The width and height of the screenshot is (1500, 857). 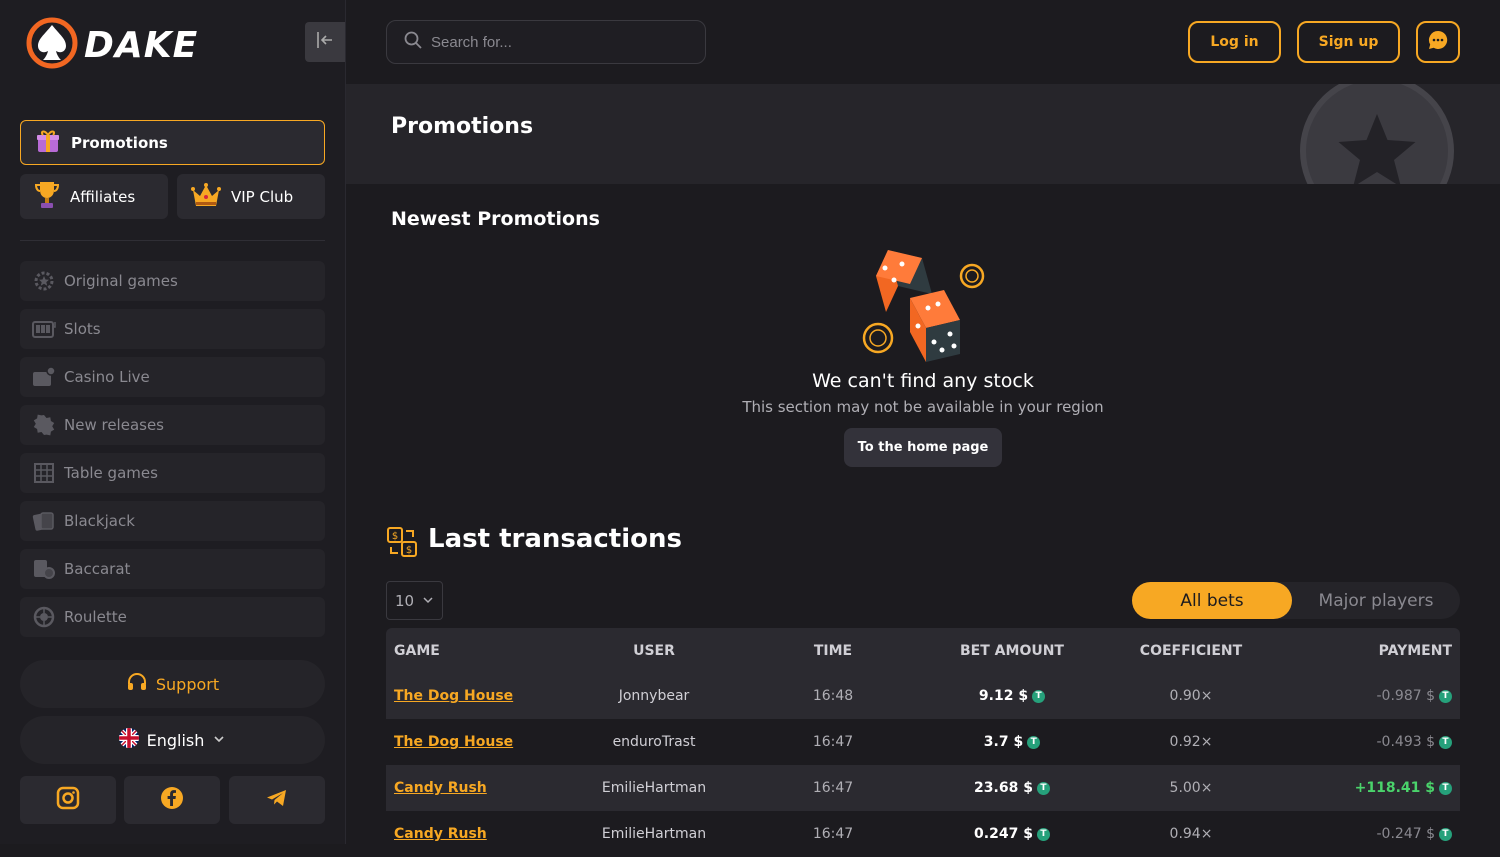 What do you see at coordinates (923, 381) in the screenshot?
I see `empty-title: We can't find any stock` at bounding box center [923, 381].